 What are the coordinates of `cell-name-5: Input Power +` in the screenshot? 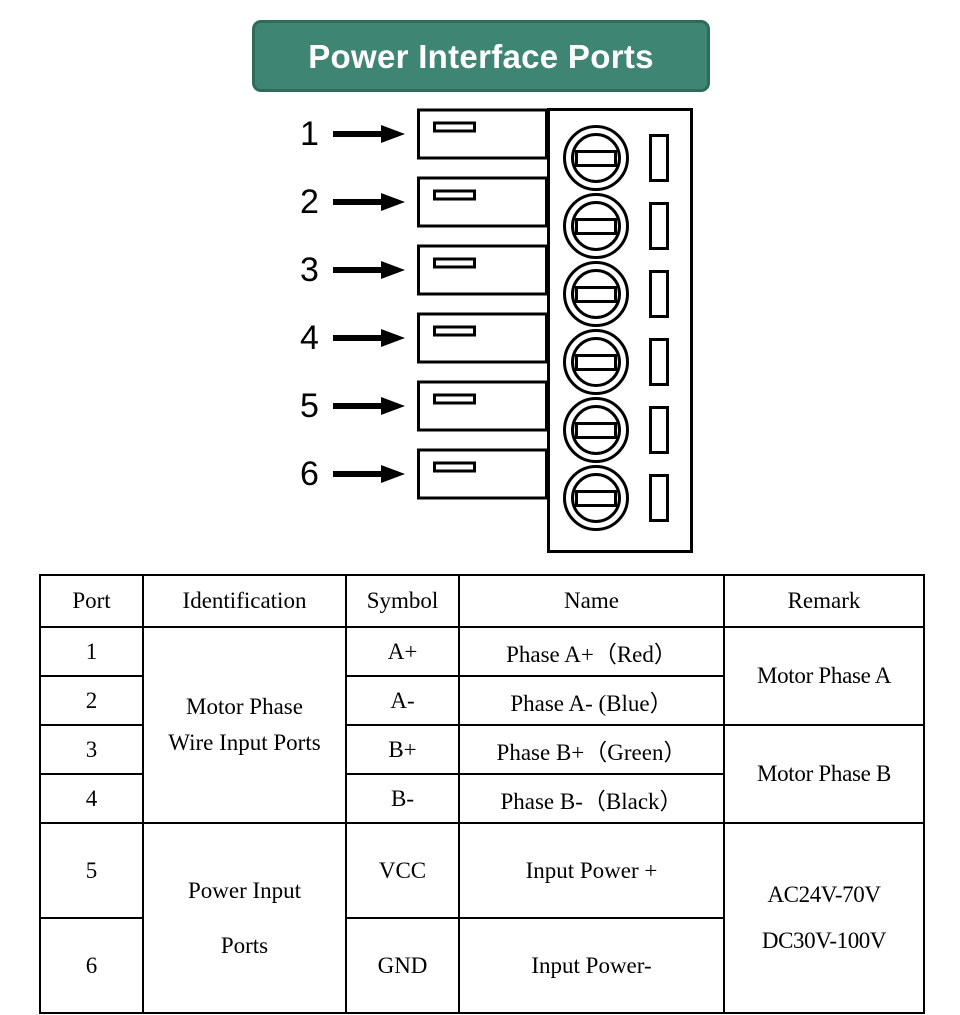 It's located at (591, 870).